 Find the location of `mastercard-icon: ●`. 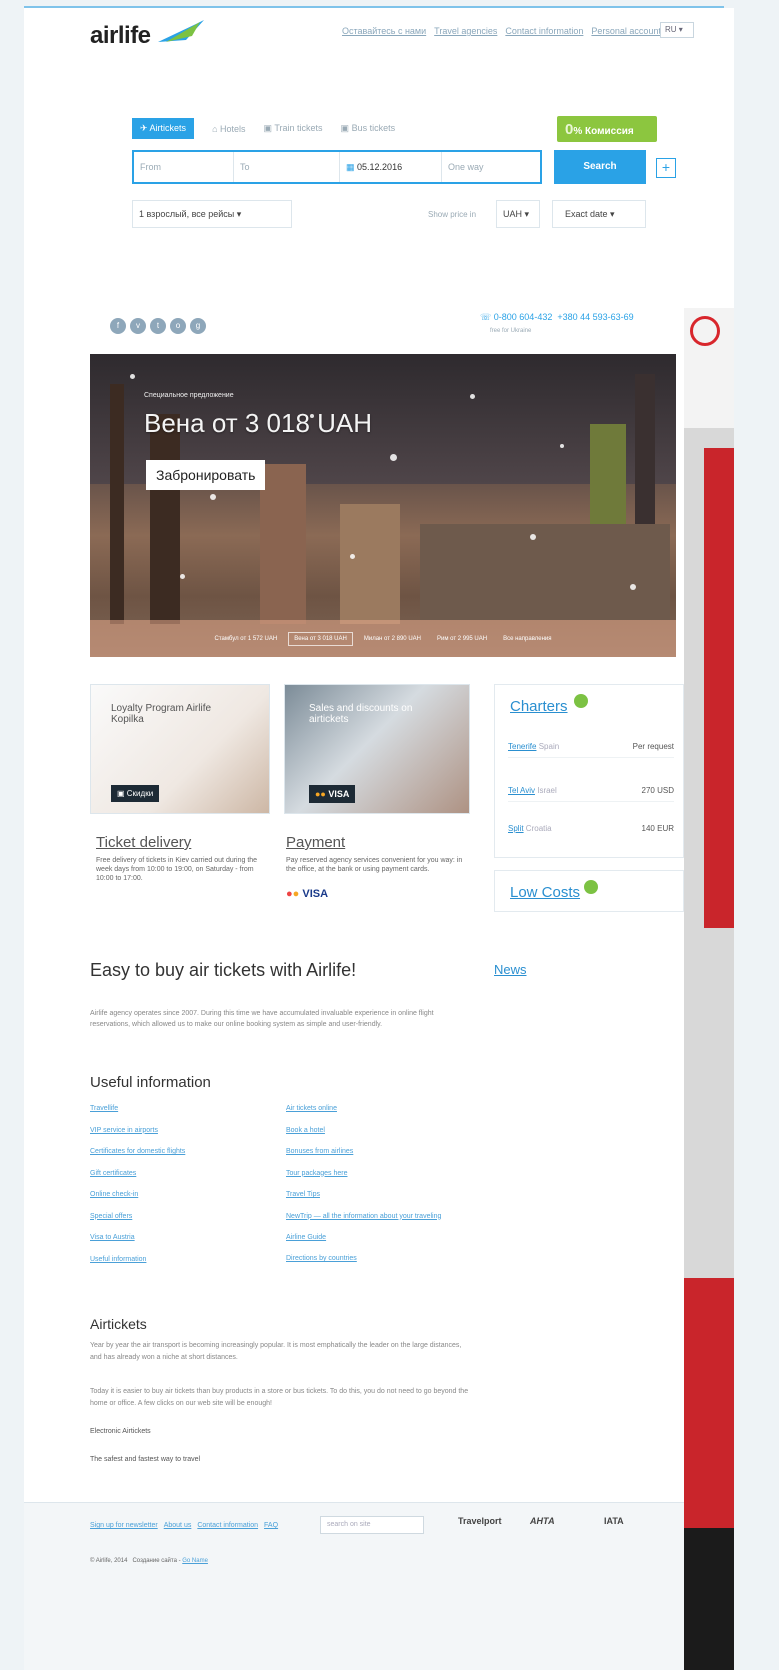

mastercard-icon: ● is located at coordinates (296, 894).